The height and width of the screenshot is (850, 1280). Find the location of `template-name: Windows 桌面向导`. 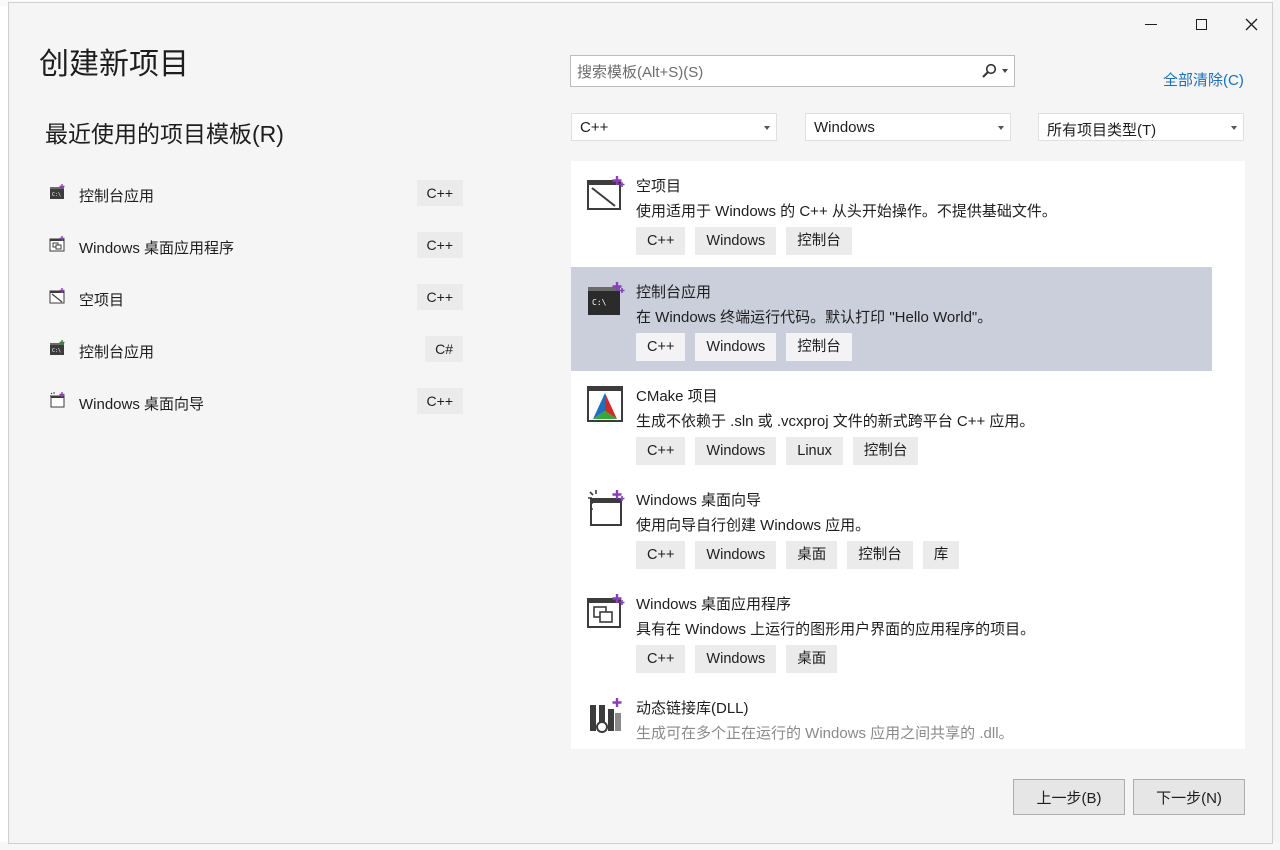

template-name: Windows 桌面向导 is located at coordinates (699, 500).